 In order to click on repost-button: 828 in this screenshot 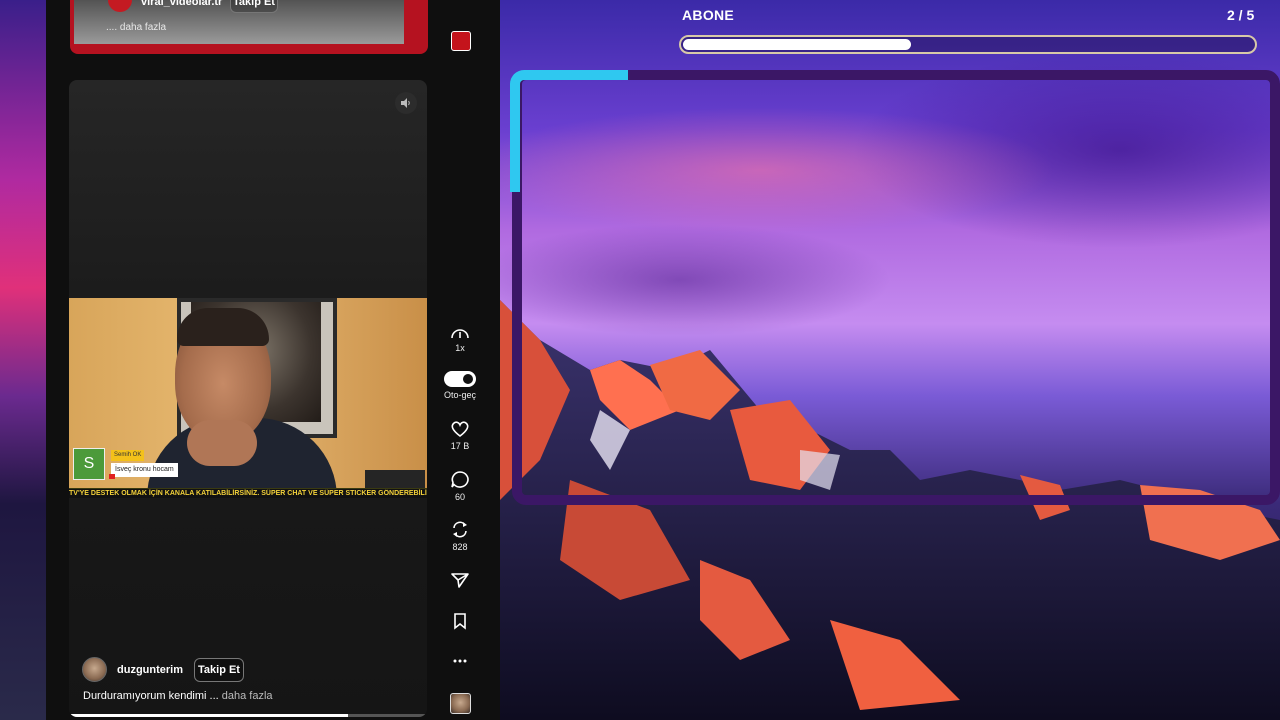, I will do `click(460, 536)`.